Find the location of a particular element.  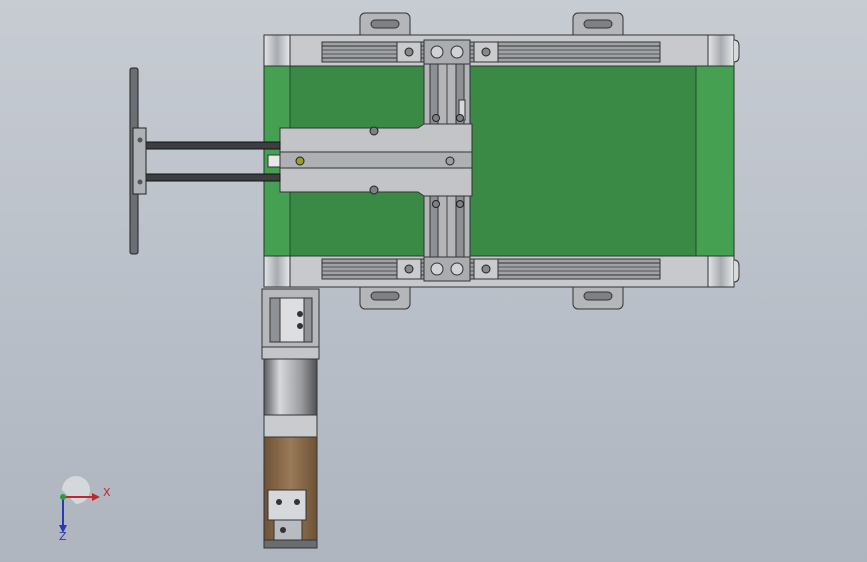

drive-motor is located at coordinates (290, 453).